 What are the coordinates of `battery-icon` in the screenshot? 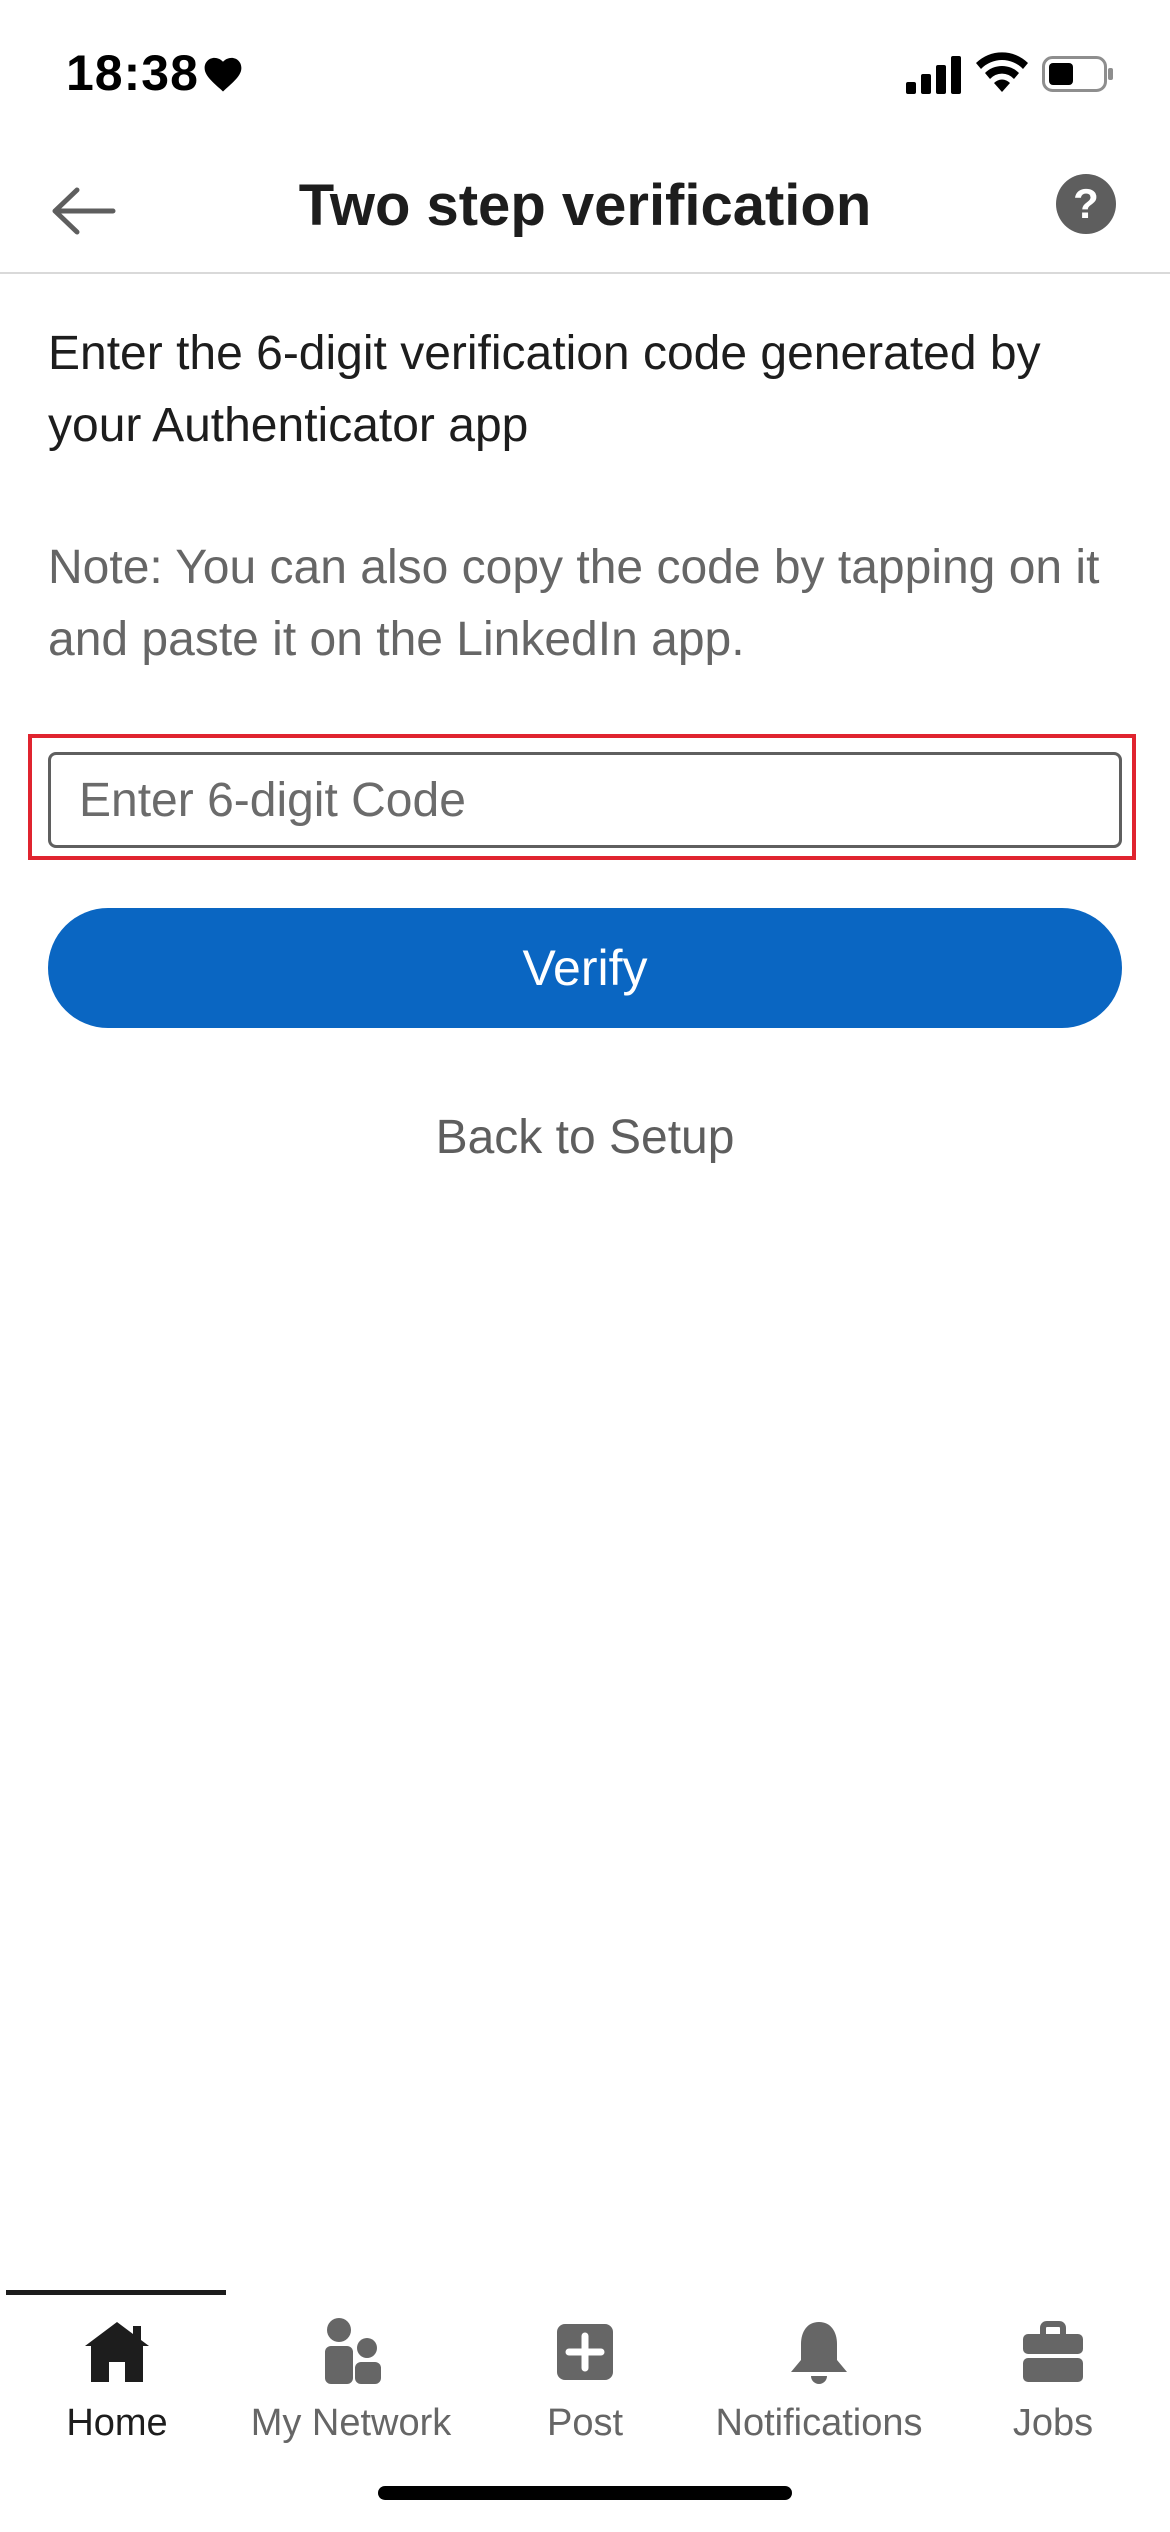 It's located at (1077, 74).